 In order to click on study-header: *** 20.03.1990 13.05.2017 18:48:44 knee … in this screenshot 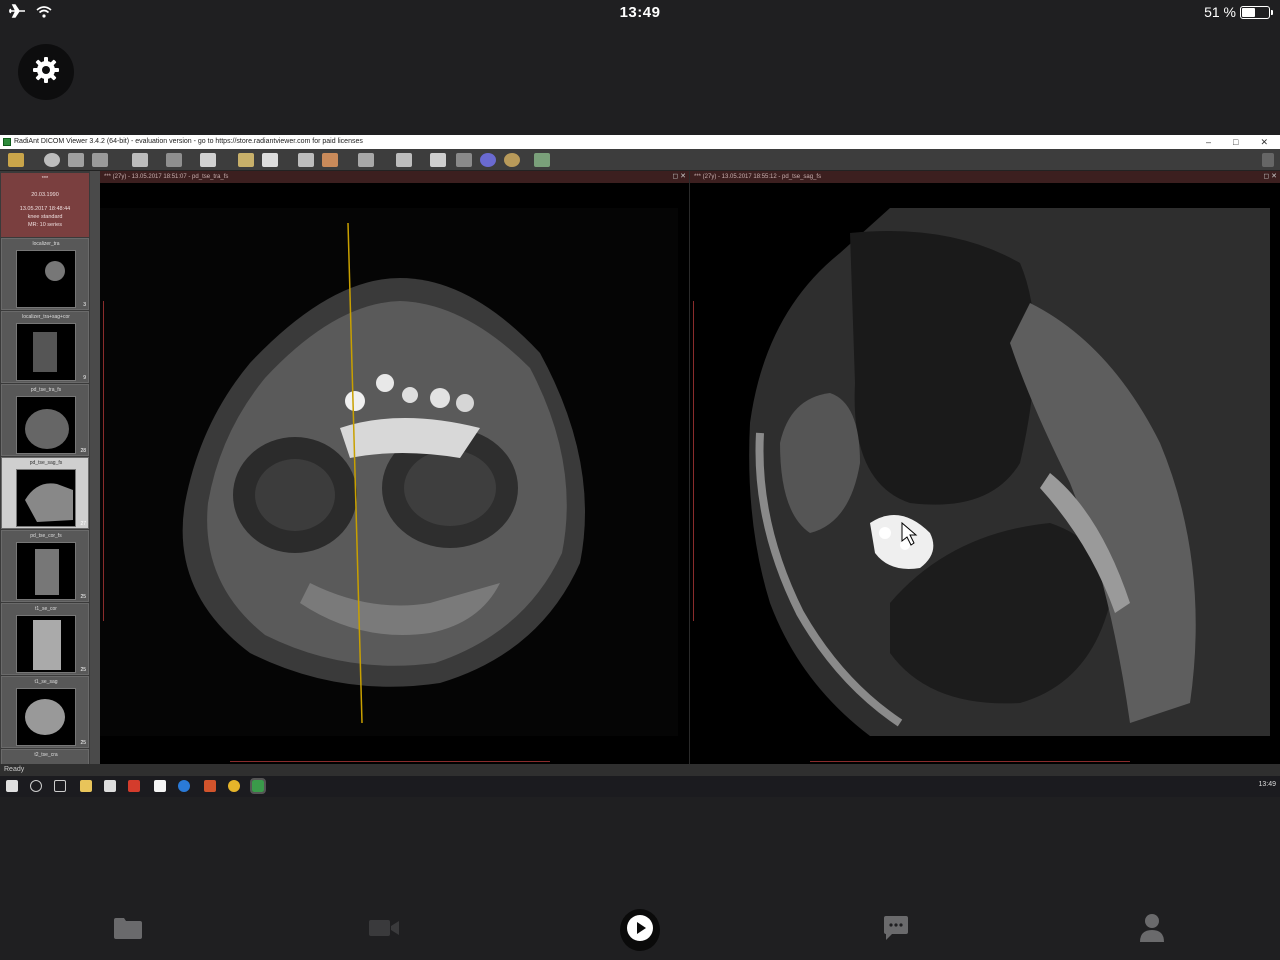, I will do `click(45, 205)`.